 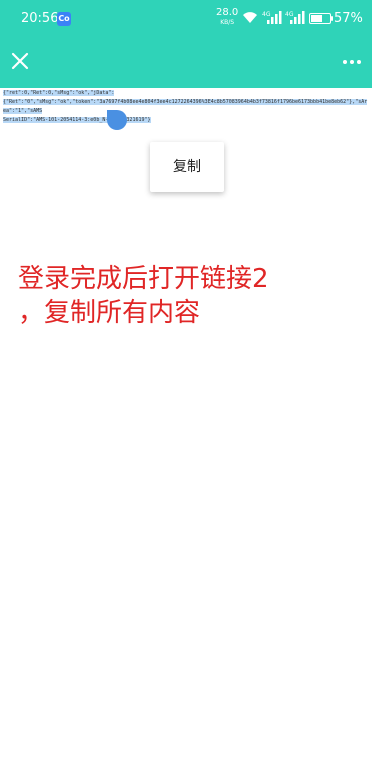 What do you see at coordinates (266, 14) in the screenshot?
I see `signal-1-label: 4G` at bounding box center [266, 14].